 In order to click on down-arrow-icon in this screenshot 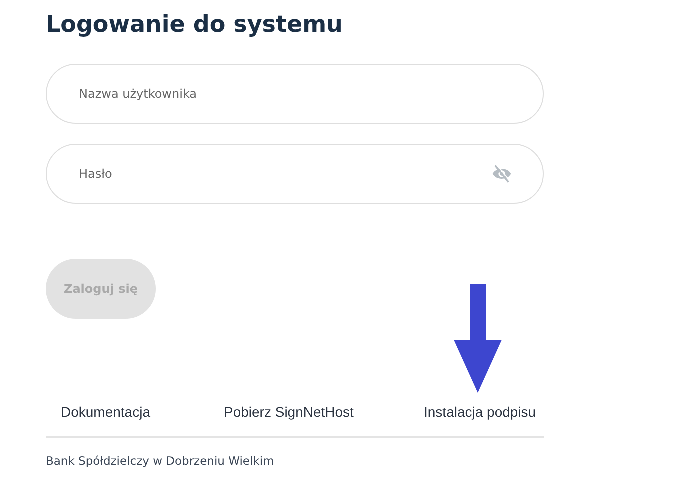, I will do `click(478, 339)`.